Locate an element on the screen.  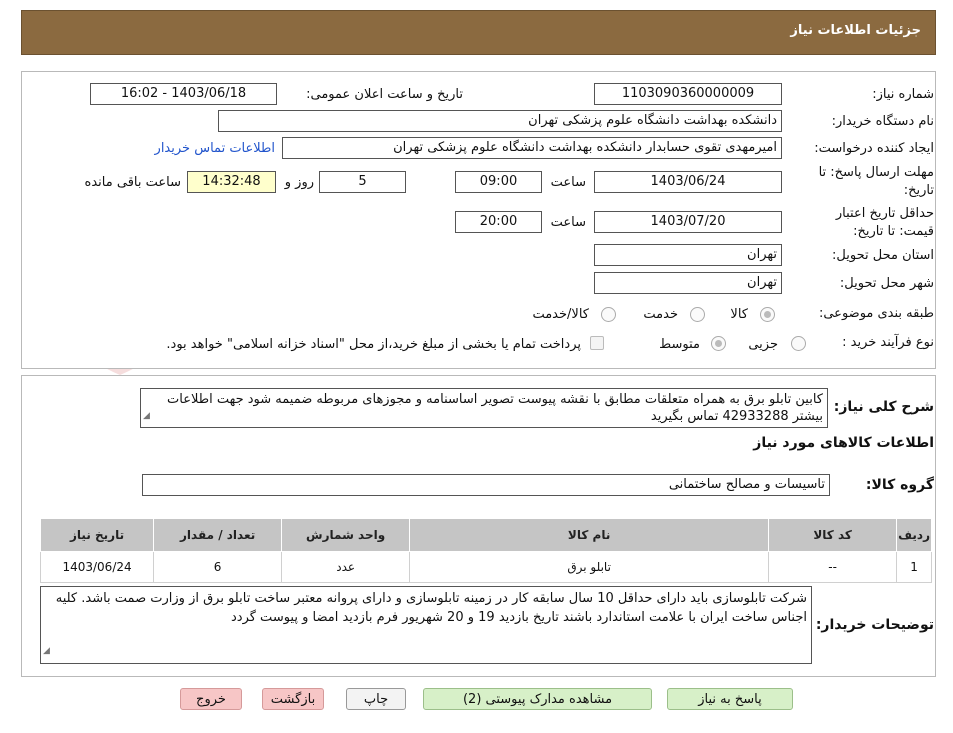
print-button: چاپ is located at coordinates (376, 699).